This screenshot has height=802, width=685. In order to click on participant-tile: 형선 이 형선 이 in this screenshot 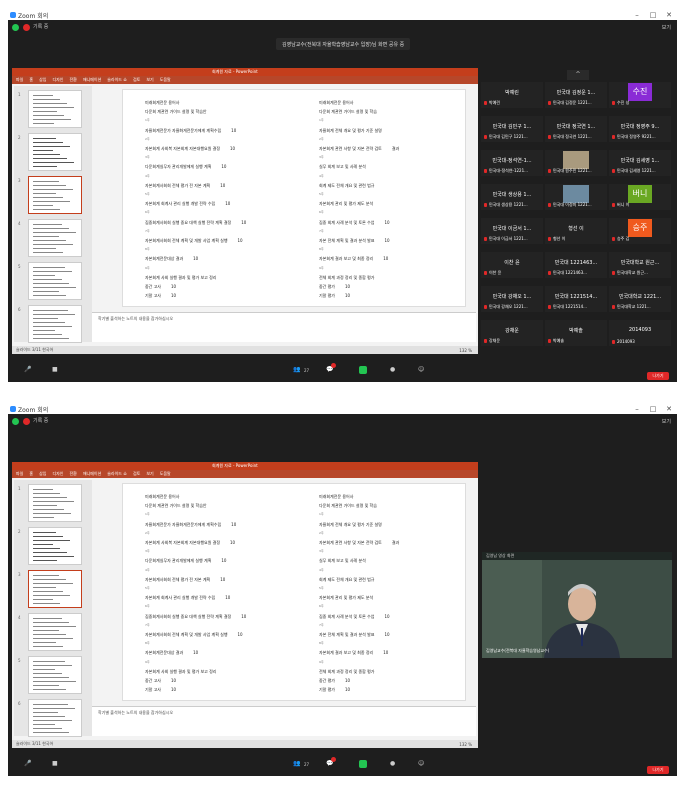, I will do `click(576, 231)`.